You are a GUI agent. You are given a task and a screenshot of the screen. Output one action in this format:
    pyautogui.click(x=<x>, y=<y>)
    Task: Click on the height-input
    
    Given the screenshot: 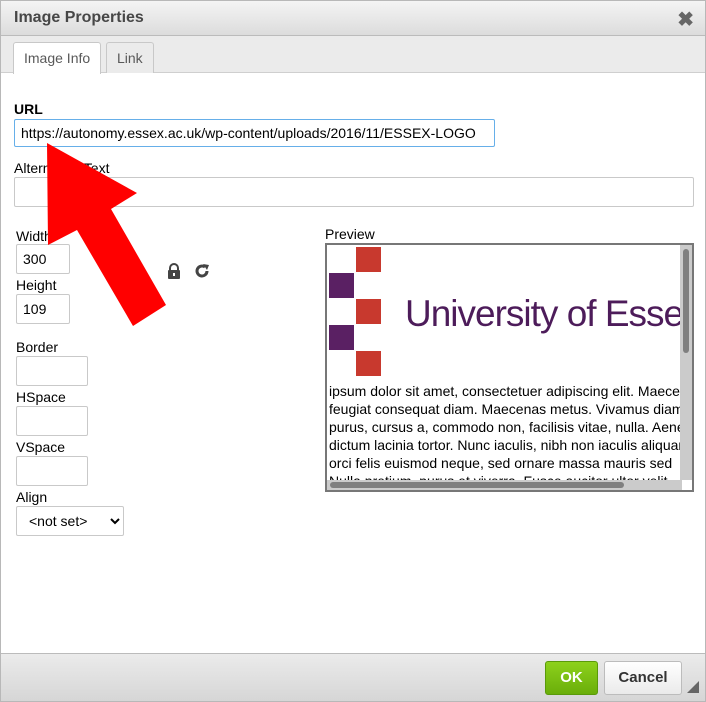 What is the action you would take?
    pyautogui.click(x=43, y=309)
    